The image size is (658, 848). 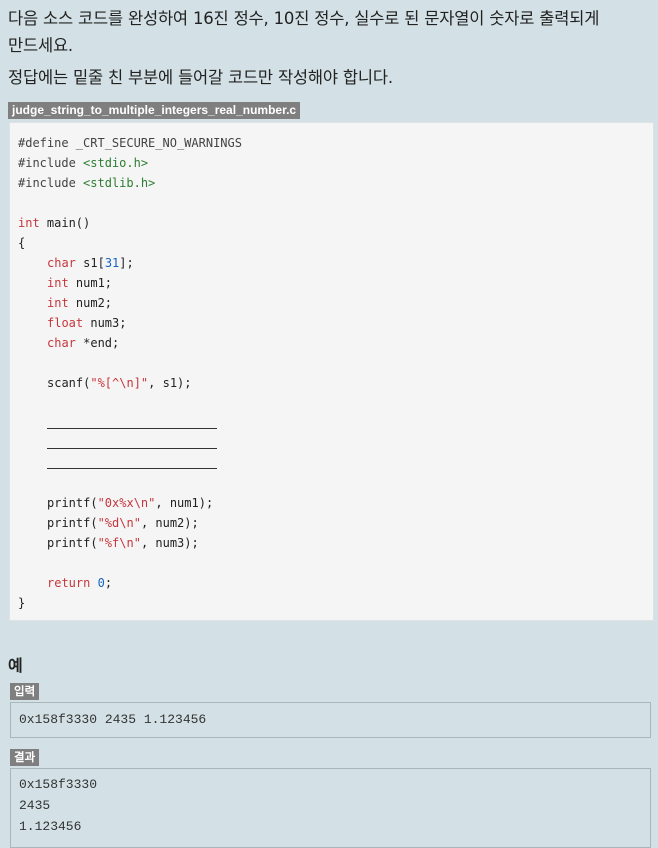 I want to click on code-line-open-brace: {, so click(x=22, y=243).